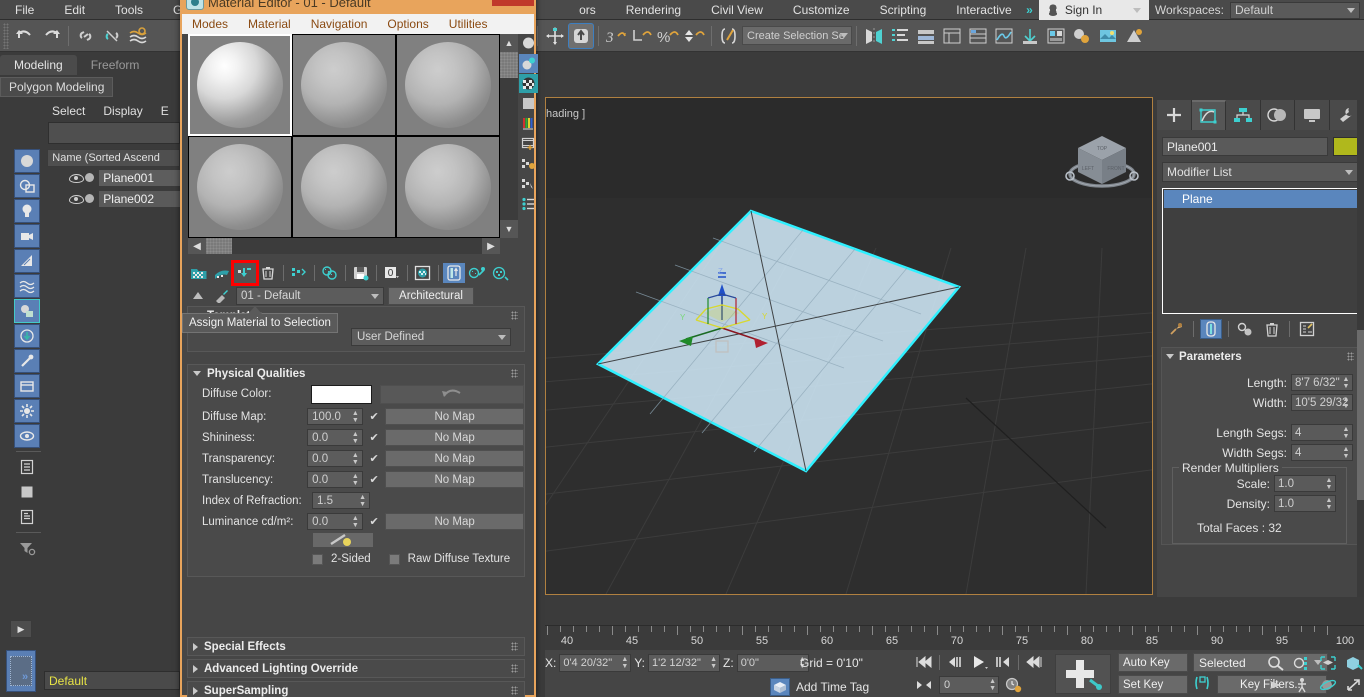  Describe the element at coordinates (684, 663) in the screenshot. I see `y-coordinate-field: 1'2 12/32" ▲ ▼` at that location.